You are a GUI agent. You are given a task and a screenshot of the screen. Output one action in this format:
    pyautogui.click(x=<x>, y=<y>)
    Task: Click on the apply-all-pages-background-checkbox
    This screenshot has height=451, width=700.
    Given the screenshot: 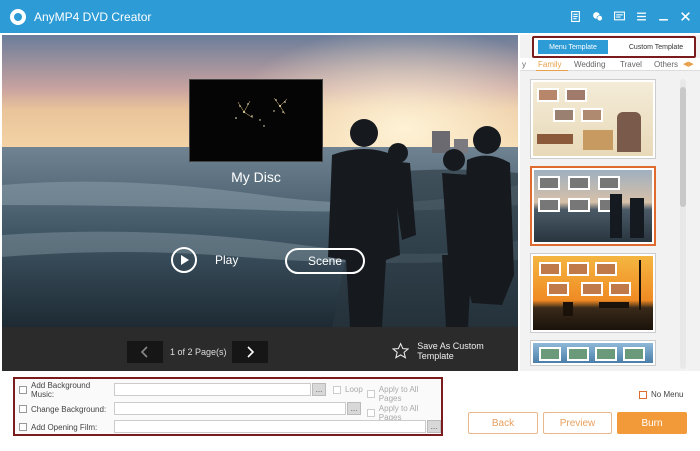 What is the action you would take?
    pyautogui.click(x=371, y=413)
    